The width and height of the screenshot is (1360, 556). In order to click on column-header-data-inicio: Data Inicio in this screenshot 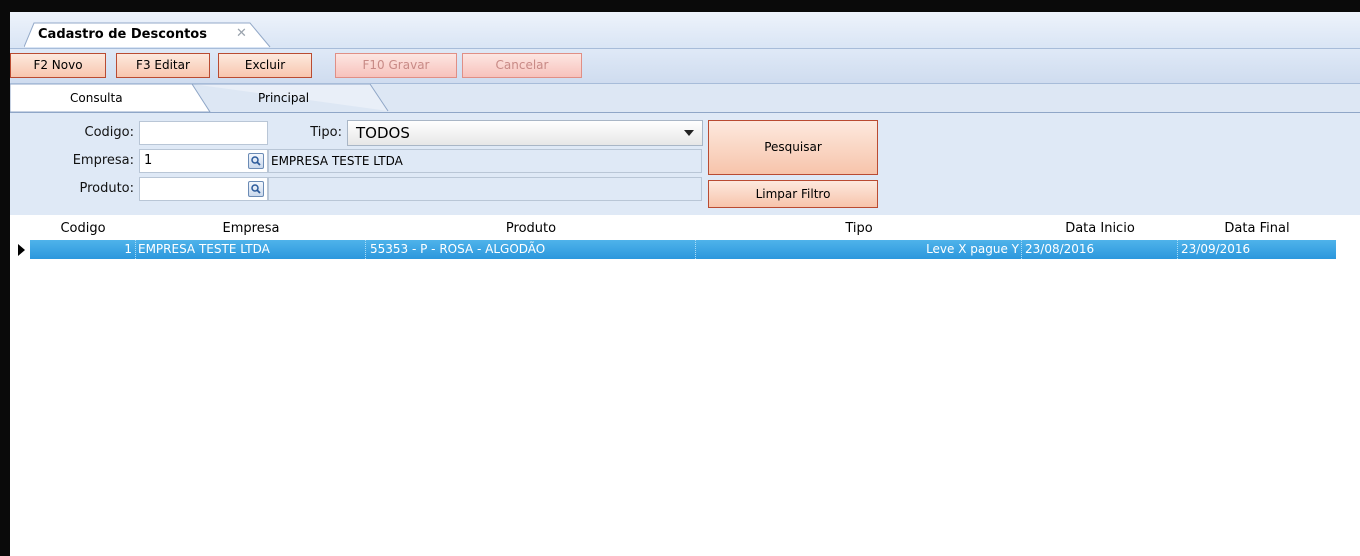, I will do `click(1100, 228)`.